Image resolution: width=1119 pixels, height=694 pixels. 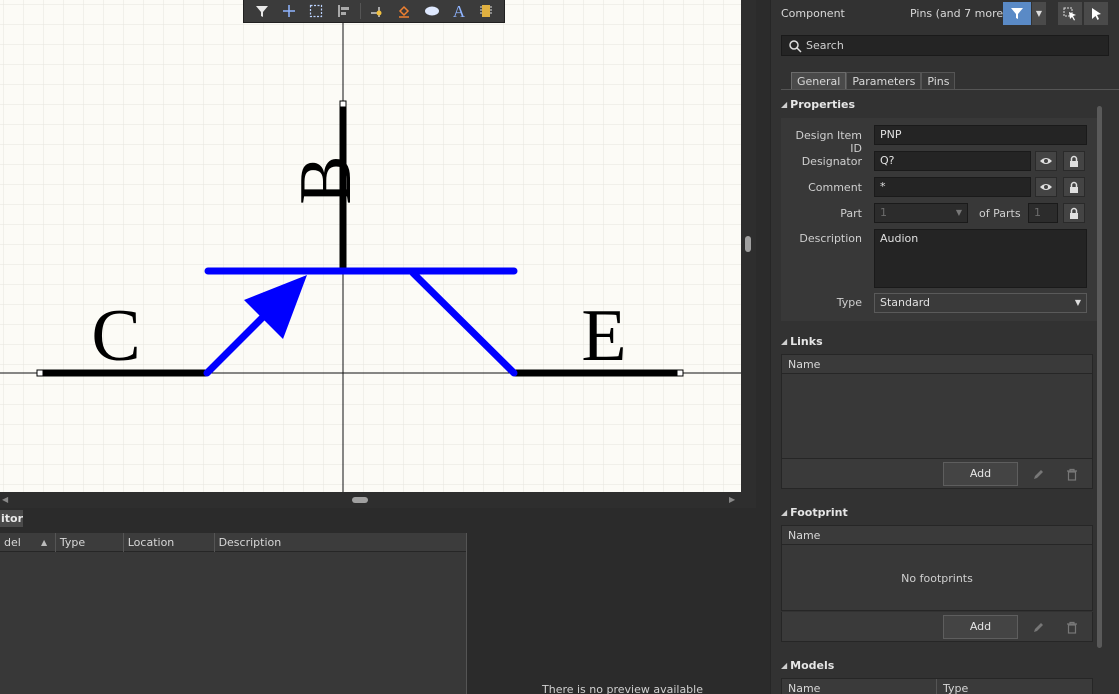 I want to click on properties-search, so click(x=945, y=45).